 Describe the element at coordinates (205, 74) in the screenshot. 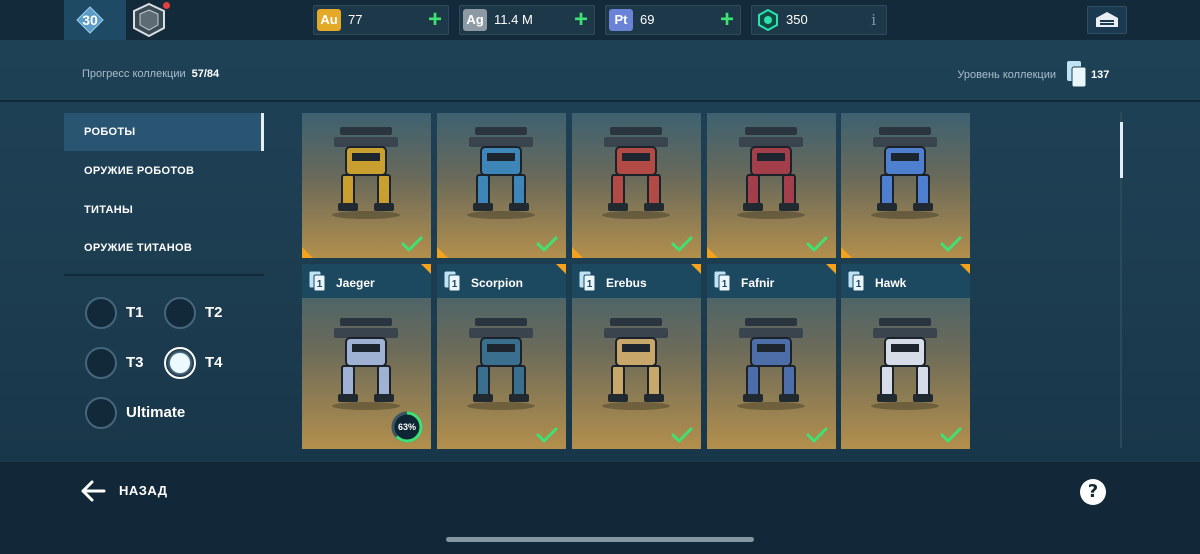

I see `collection-progress-value: 57/84` at that location.